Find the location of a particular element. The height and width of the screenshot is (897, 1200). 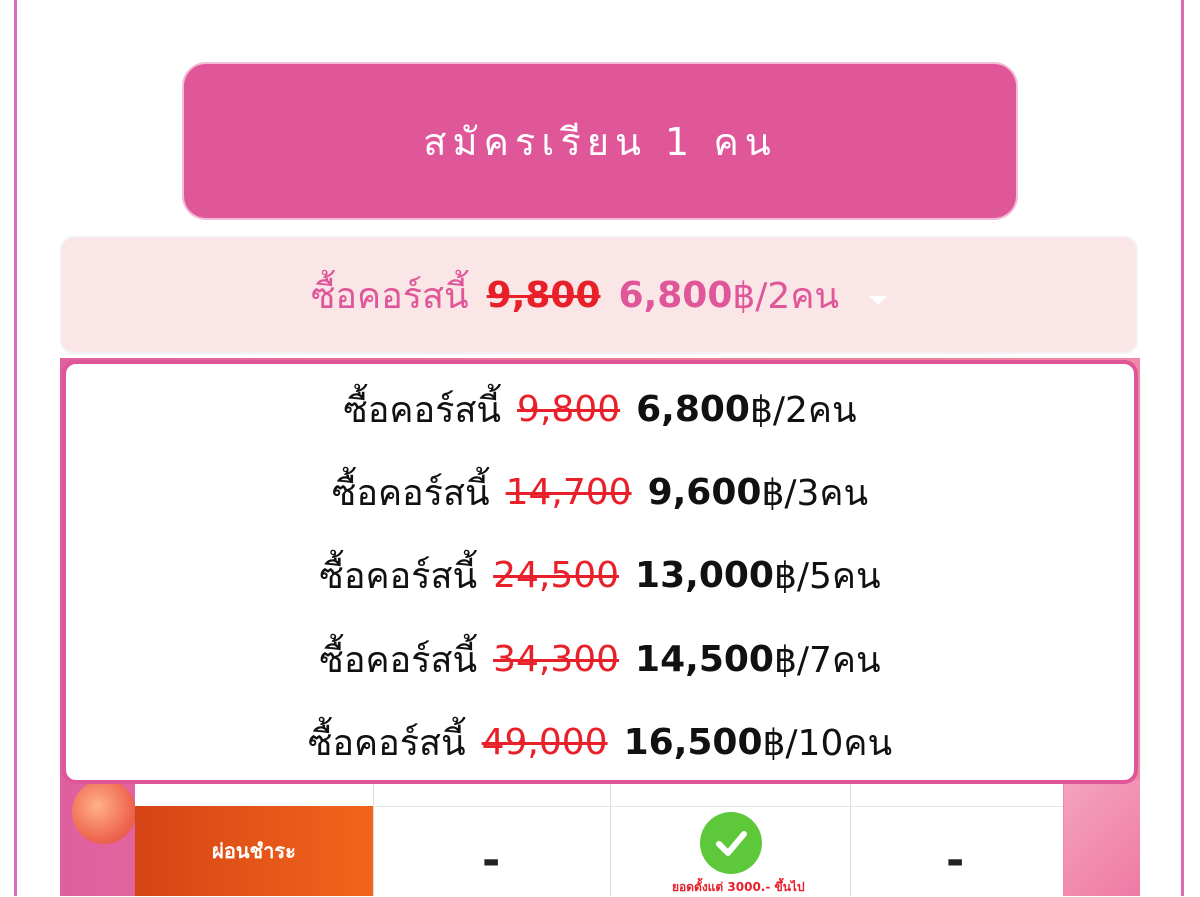

check-icon is located at coordinates (731, 843).